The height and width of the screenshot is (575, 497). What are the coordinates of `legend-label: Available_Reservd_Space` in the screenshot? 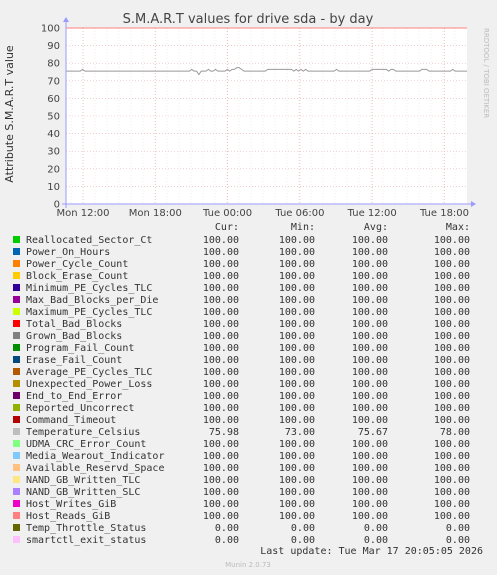 It's located at (95, 468).